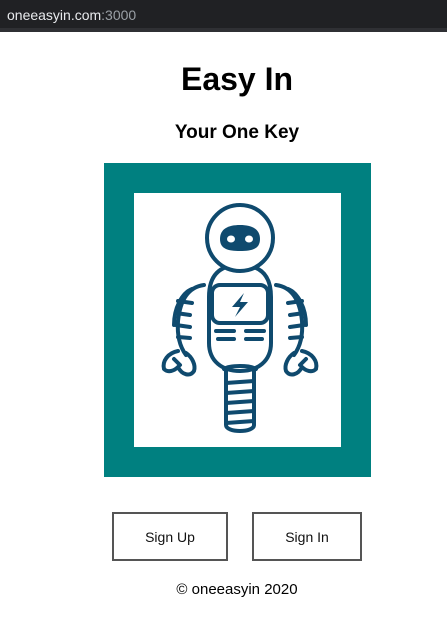  I want to click on footer-copyright: © oneeasyin 2020, so click(237, 589).